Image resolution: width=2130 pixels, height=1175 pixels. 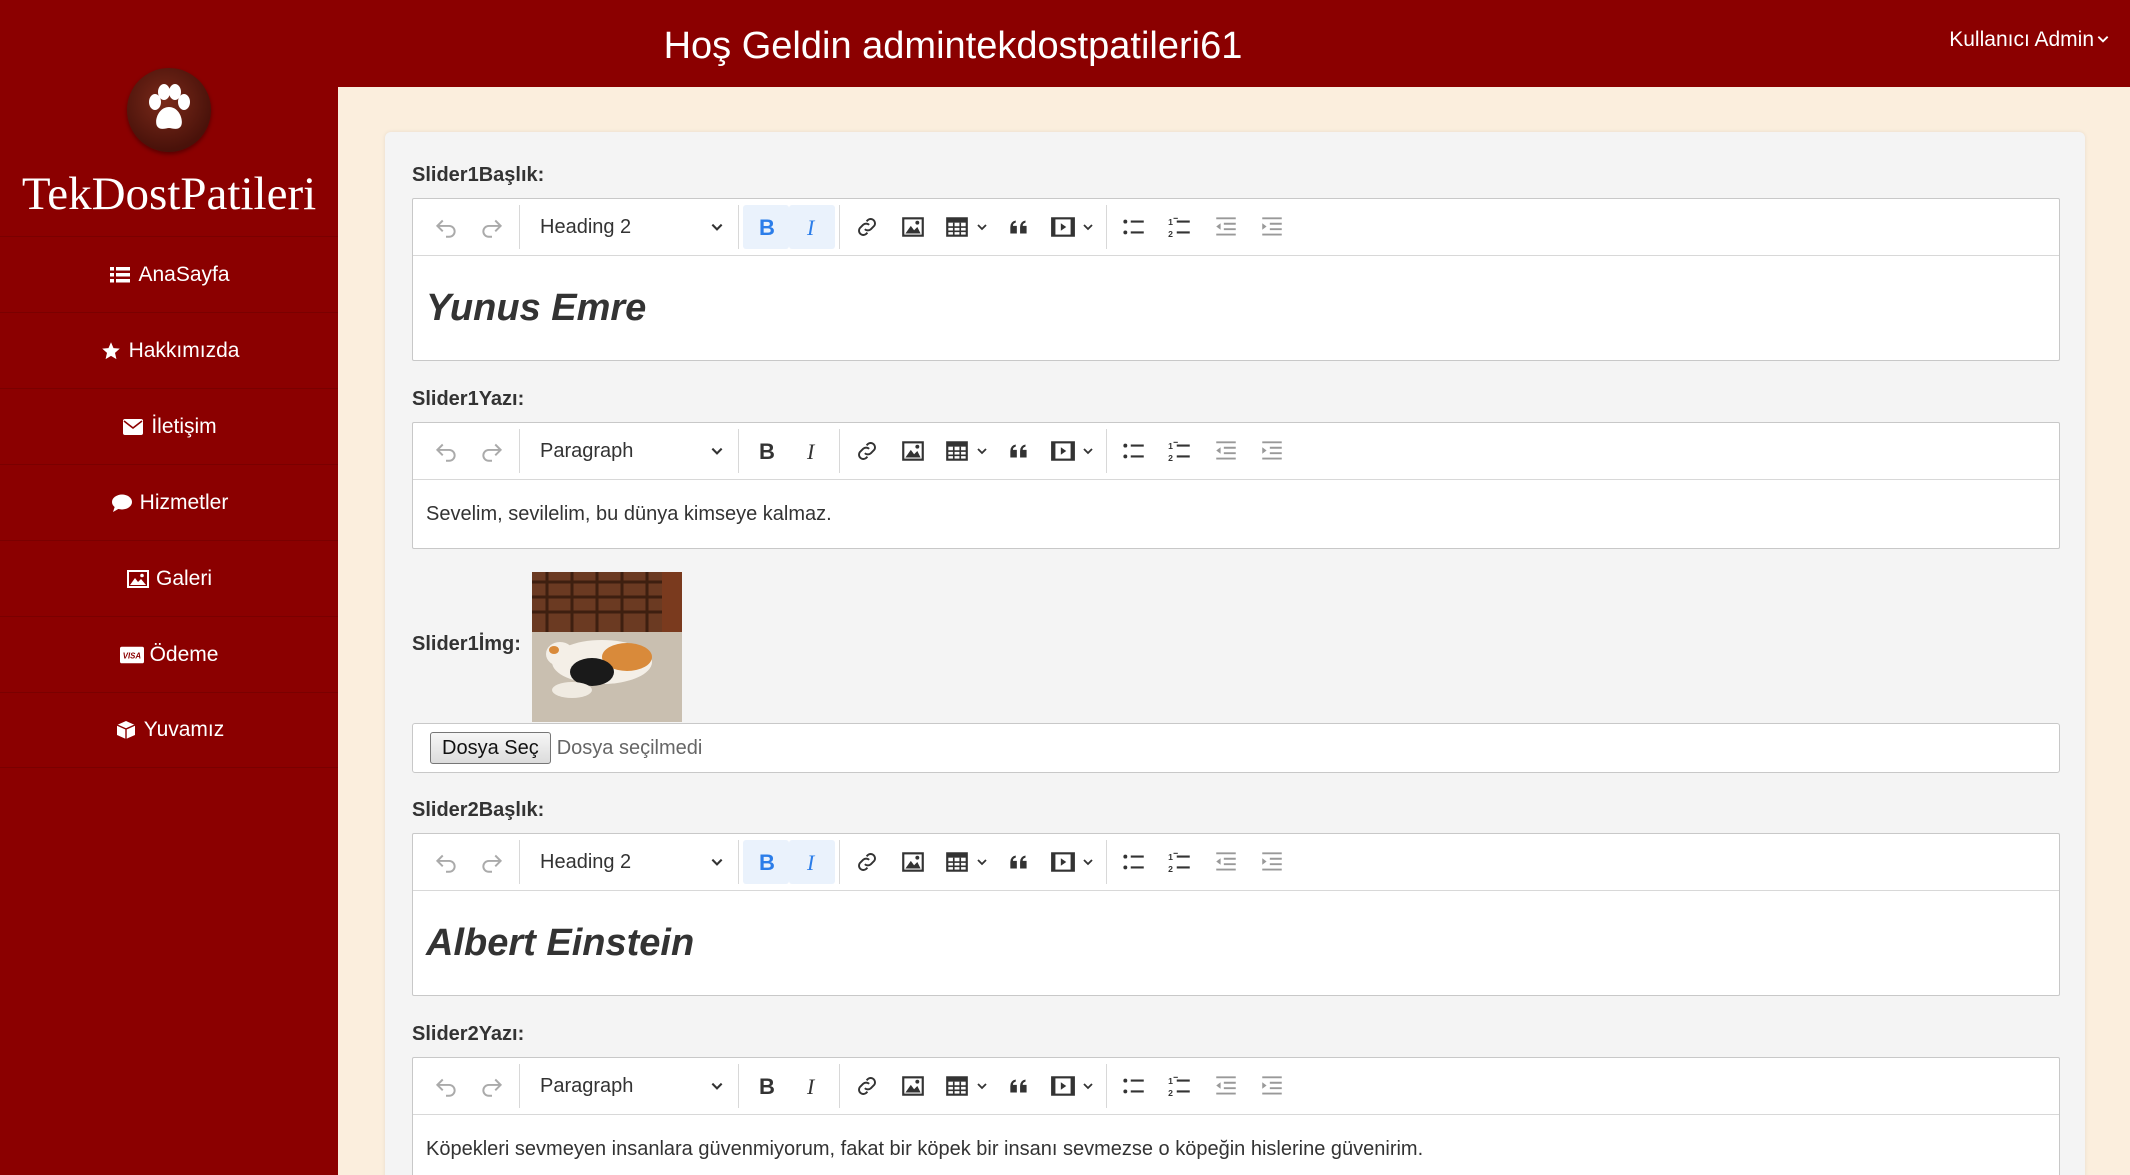 I want to click on choose-file-button: Dosya Seç, so click(x=490, y=748).